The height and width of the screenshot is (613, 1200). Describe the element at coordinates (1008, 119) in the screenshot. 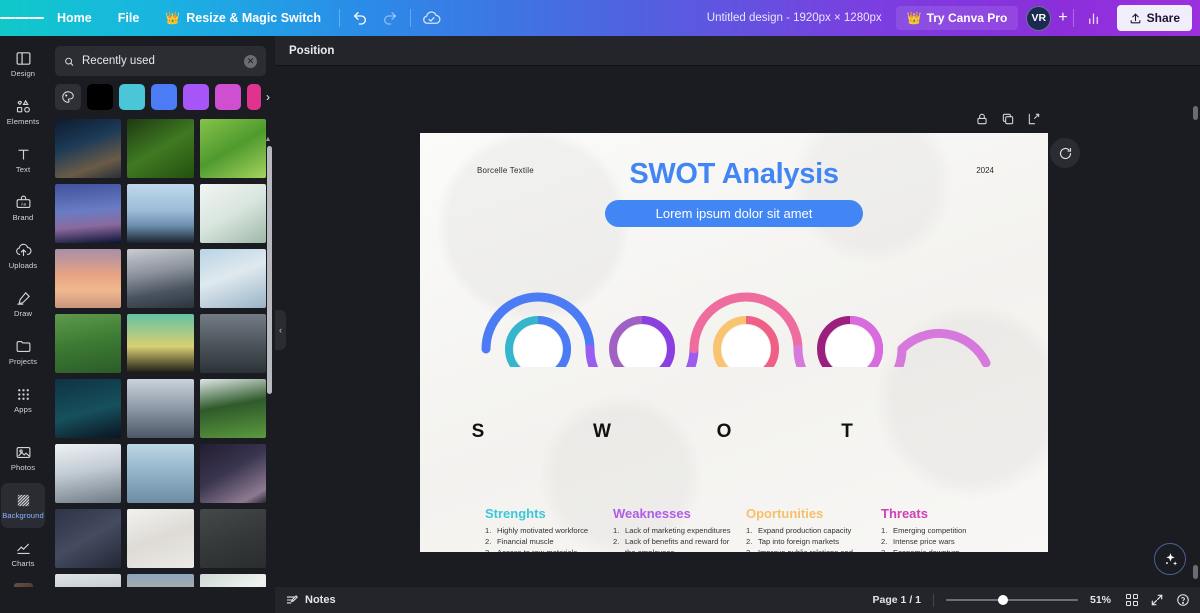

I see `duplicate-icon` at that location.